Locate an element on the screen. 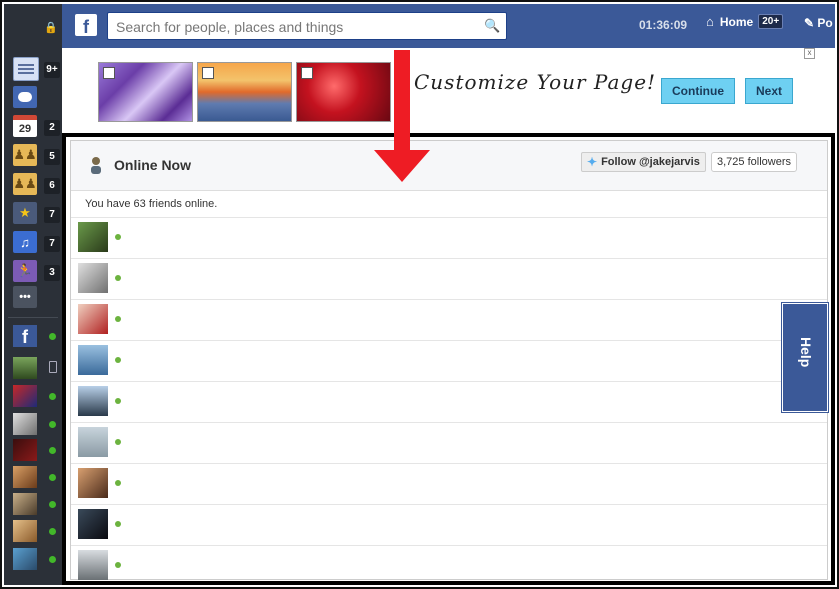 This screenshot has height=589, width=839. search-icon: 🔍 is located at coordinates (492, 26).